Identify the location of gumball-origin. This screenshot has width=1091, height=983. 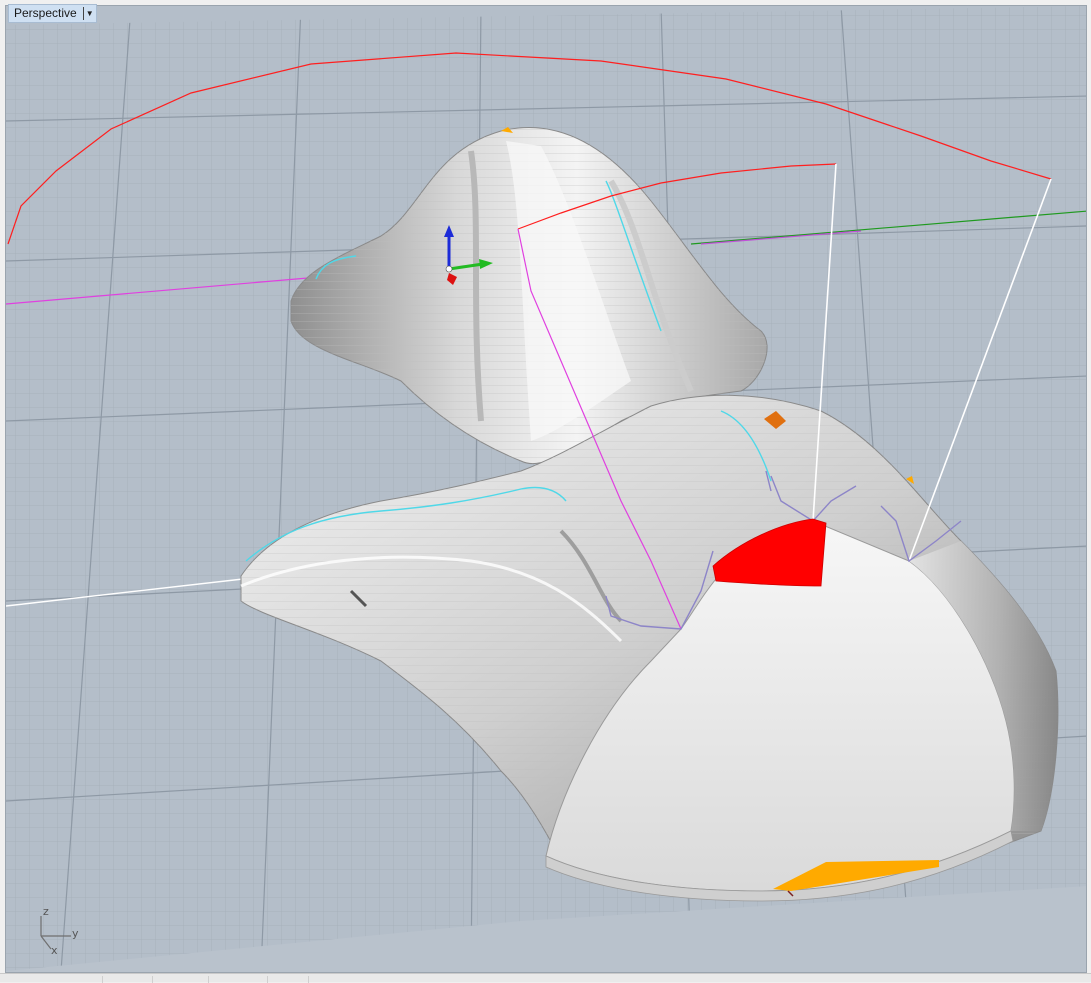
(449, 269).